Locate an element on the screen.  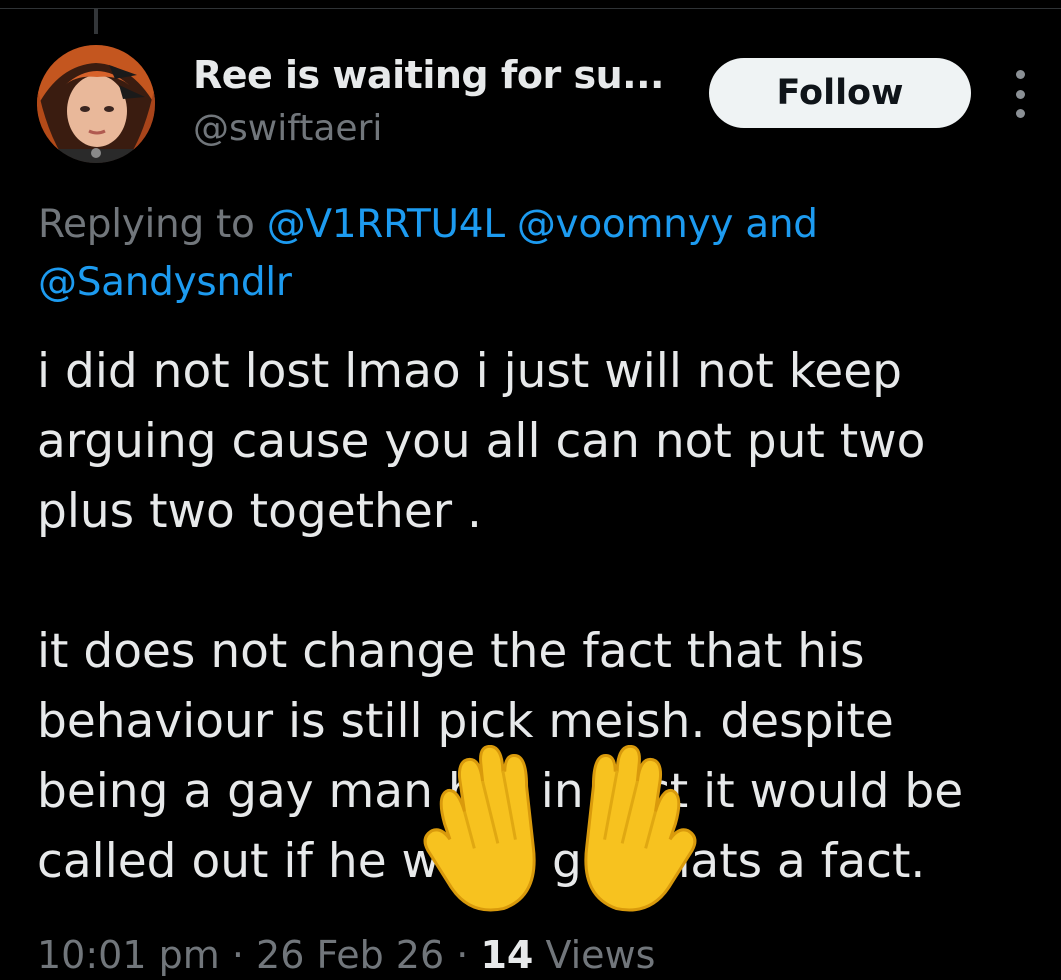
user-handle: @swiftaeri is located at coordinates (287, 129).